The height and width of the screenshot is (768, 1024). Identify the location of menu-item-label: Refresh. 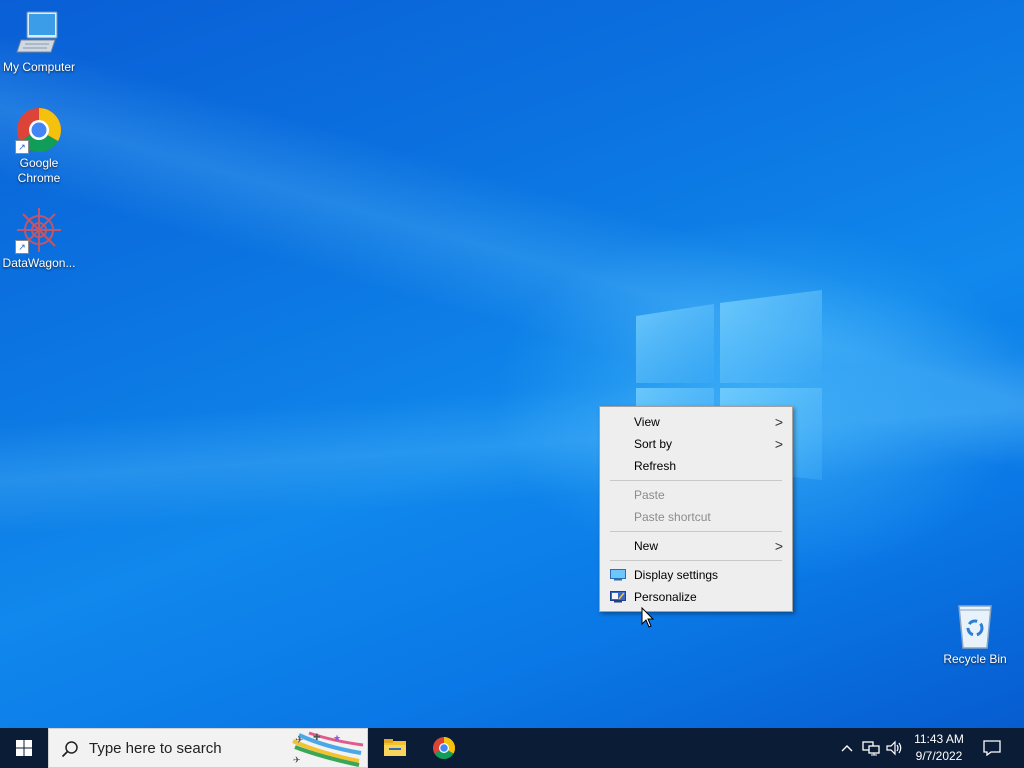
(655, 466).